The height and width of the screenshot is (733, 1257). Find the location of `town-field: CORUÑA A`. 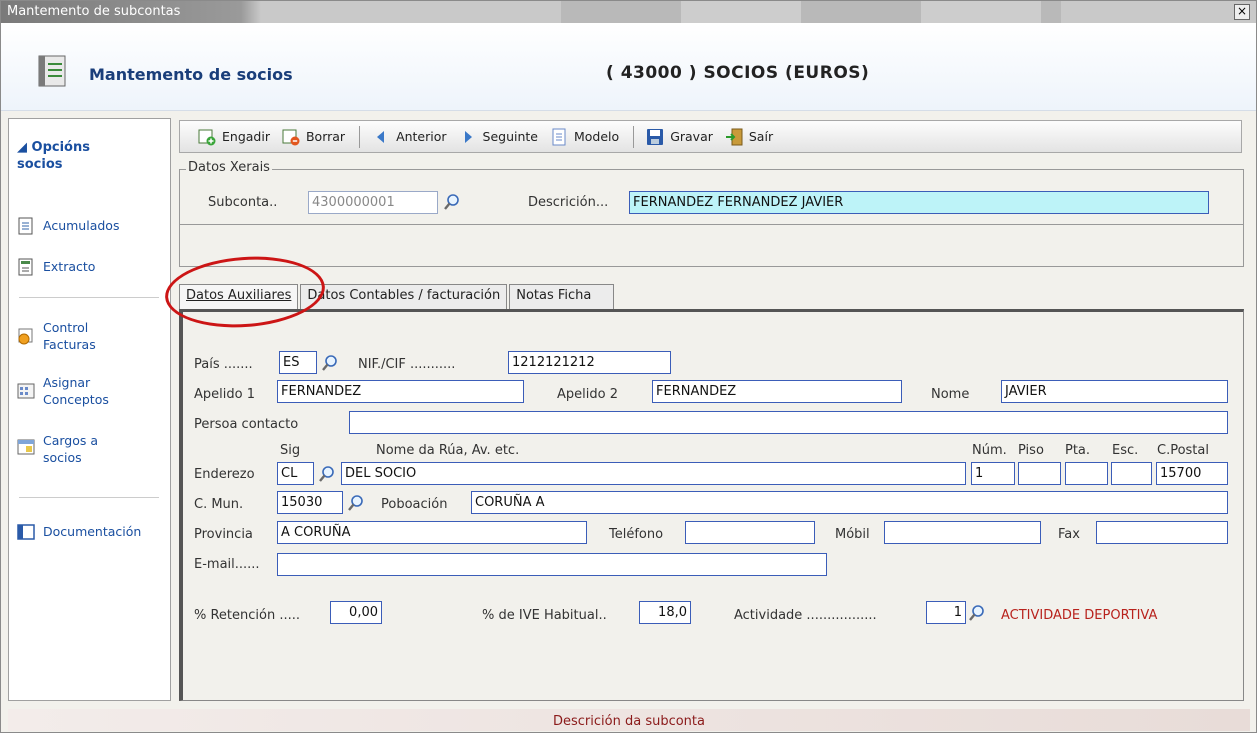

town-field: CORUÑA A is located at coordinates (849, 502).